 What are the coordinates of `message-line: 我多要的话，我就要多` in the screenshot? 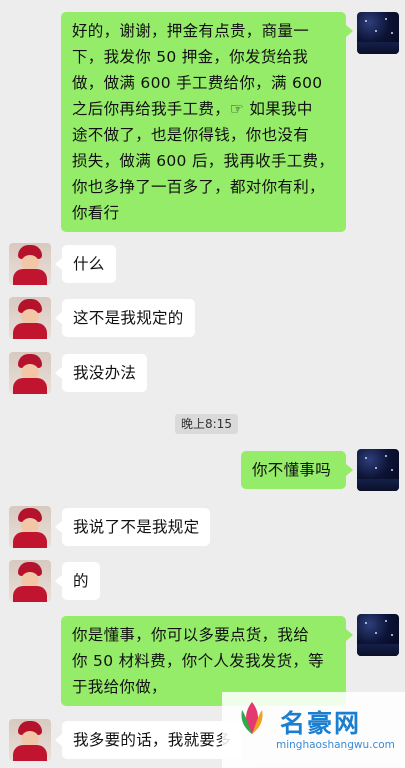 It's located at (152, 740).